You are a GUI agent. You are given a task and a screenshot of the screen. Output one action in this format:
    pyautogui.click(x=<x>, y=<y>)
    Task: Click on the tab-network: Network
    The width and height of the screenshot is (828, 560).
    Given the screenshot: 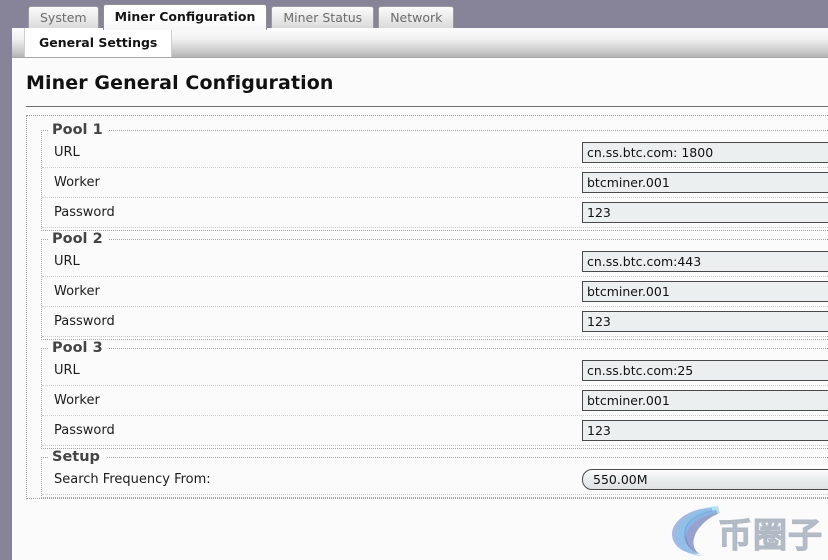 What is the action you would take?
    pyautogui.click(x=416, y=17)
    